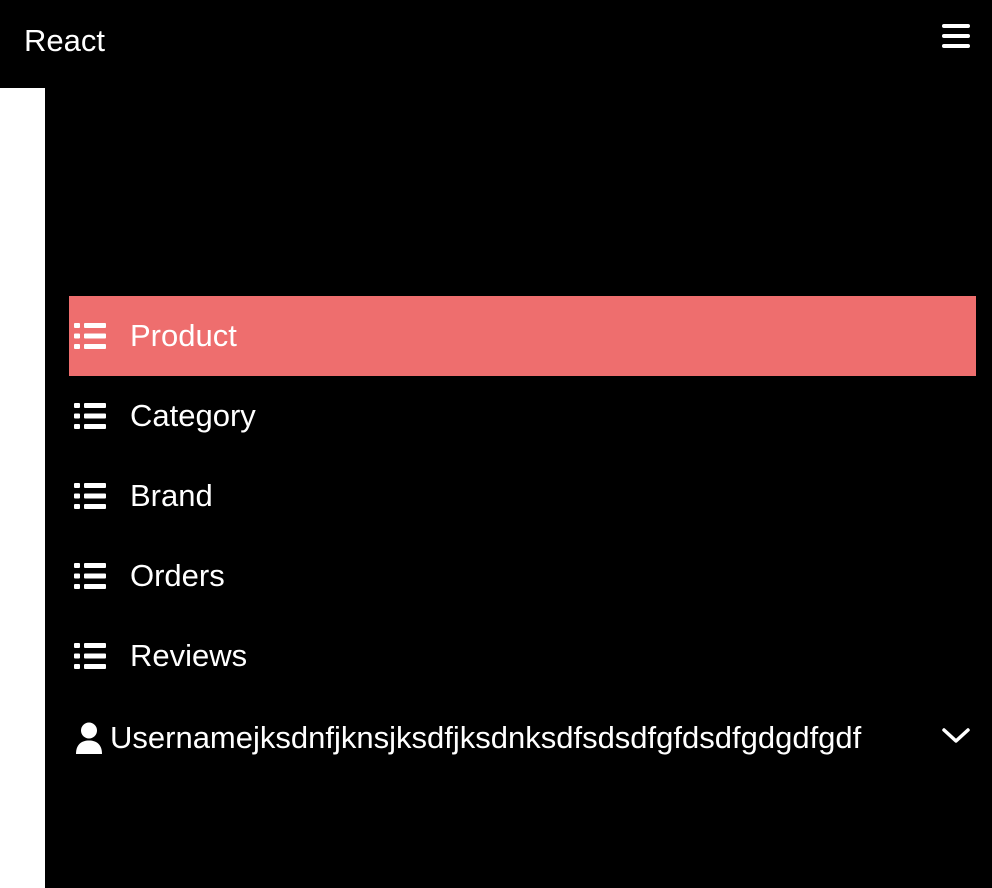 The image size is (992, 888). I want to click on sidebar-item-label: Category, so click(193, 415).